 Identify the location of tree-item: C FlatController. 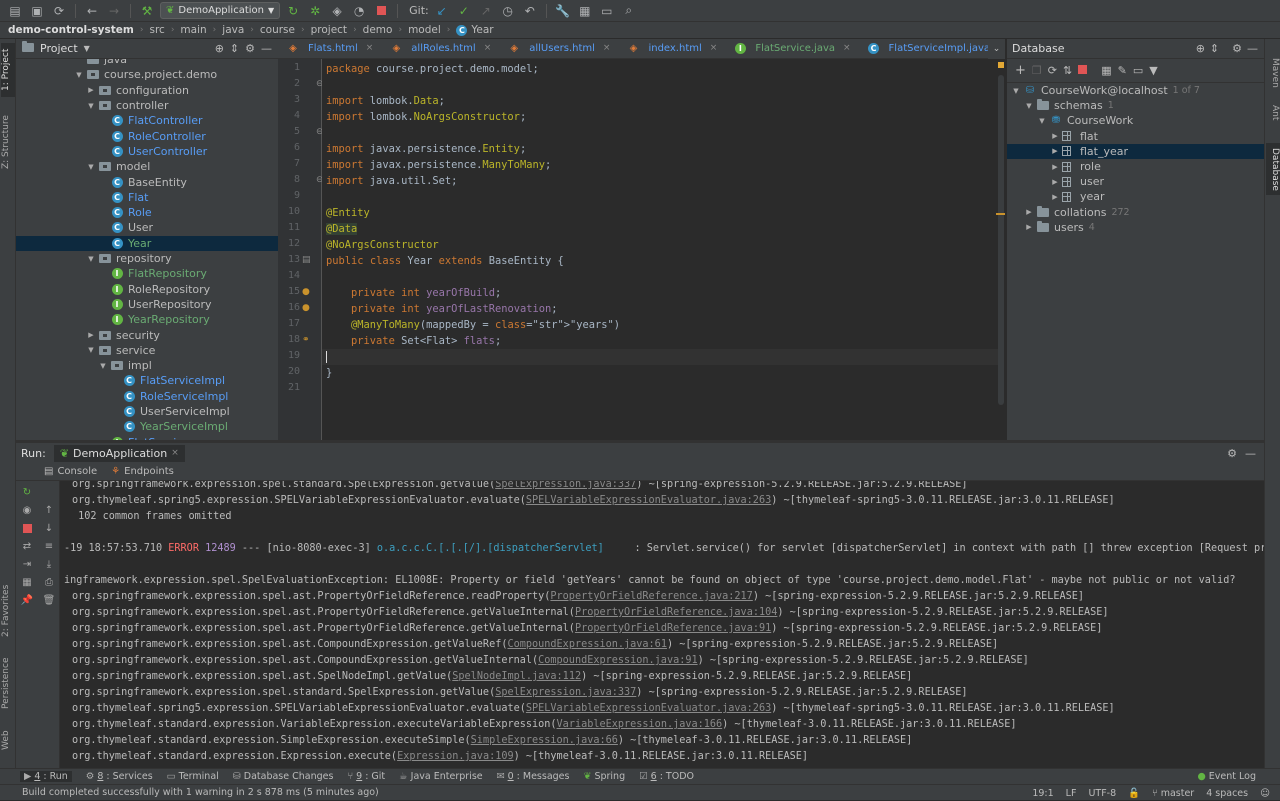
(147, 120).